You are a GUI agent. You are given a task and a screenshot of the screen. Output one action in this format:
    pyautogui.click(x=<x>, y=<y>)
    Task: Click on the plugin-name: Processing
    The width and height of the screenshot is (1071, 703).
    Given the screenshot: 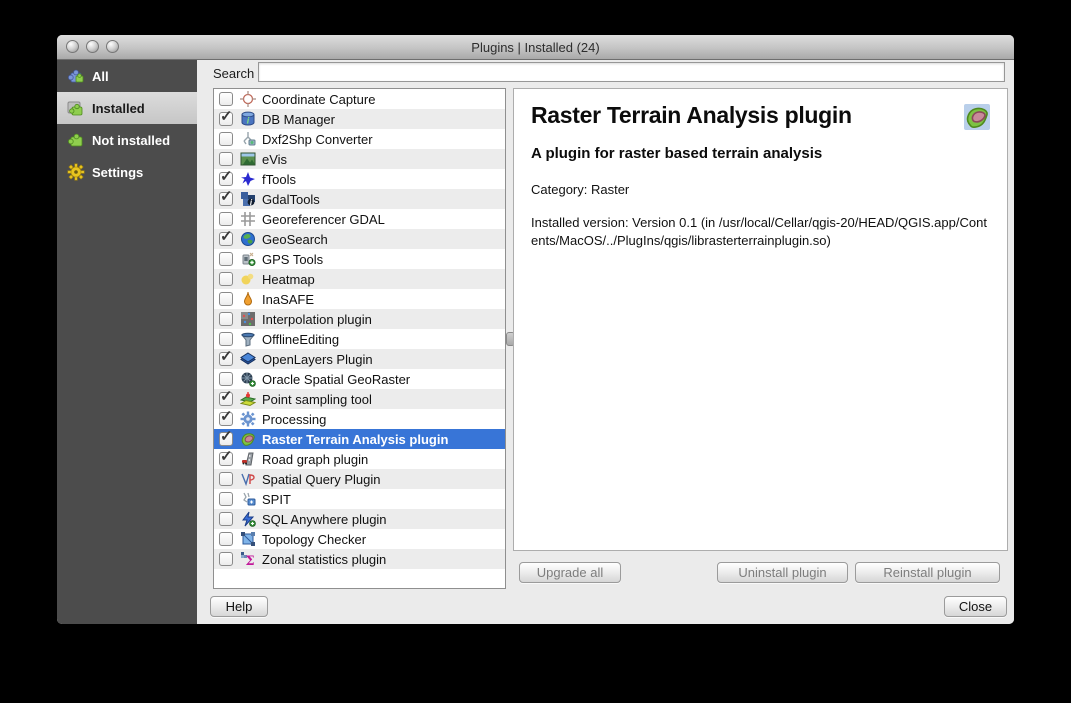 What is the action you would take?
    pyautogui.click(x=294, y=419)
    